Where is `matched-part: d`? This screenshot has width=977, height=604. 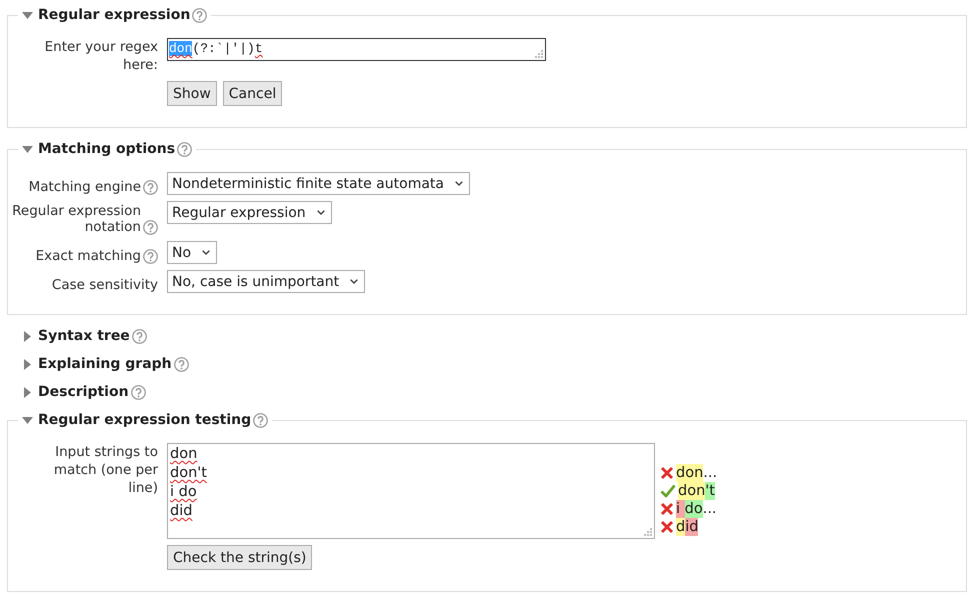
matched-part: d is located at coordinates (681, 527).